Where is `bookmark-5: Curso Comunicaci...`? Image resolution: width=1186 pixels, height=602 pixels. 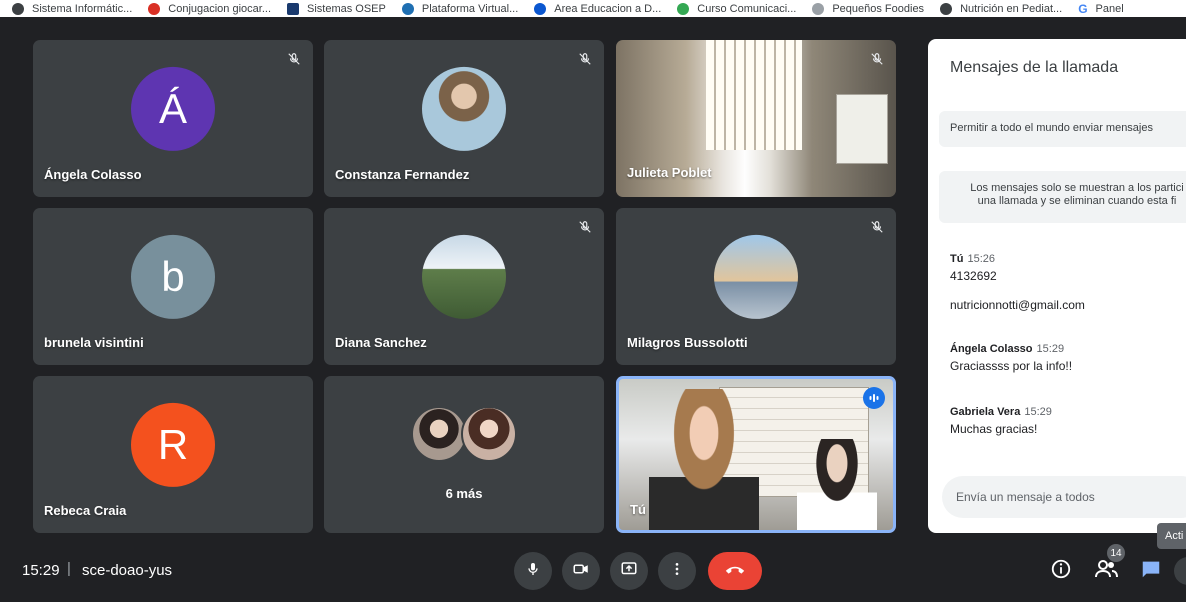 bookmark-5: Curso Comunicaci... is located at coordinates (737, 8).